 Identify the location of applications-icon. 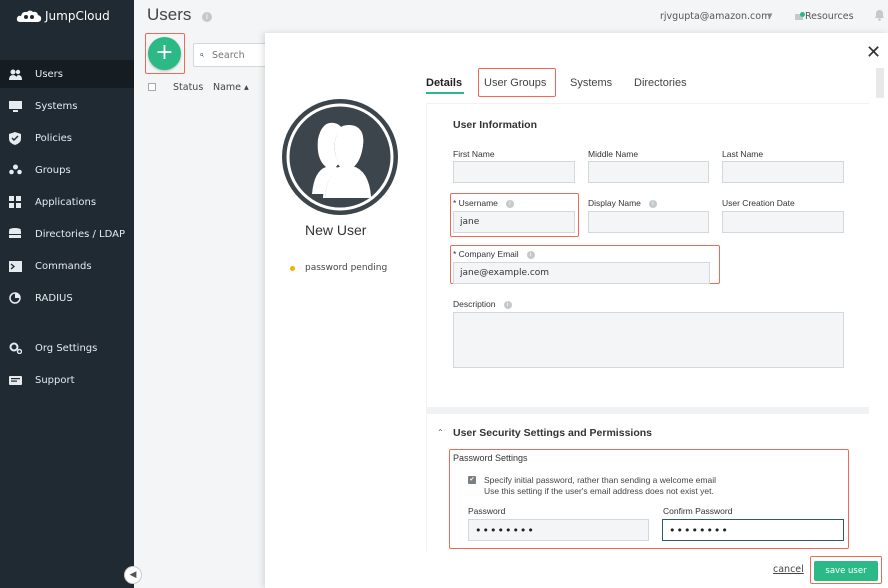
(15, 202).